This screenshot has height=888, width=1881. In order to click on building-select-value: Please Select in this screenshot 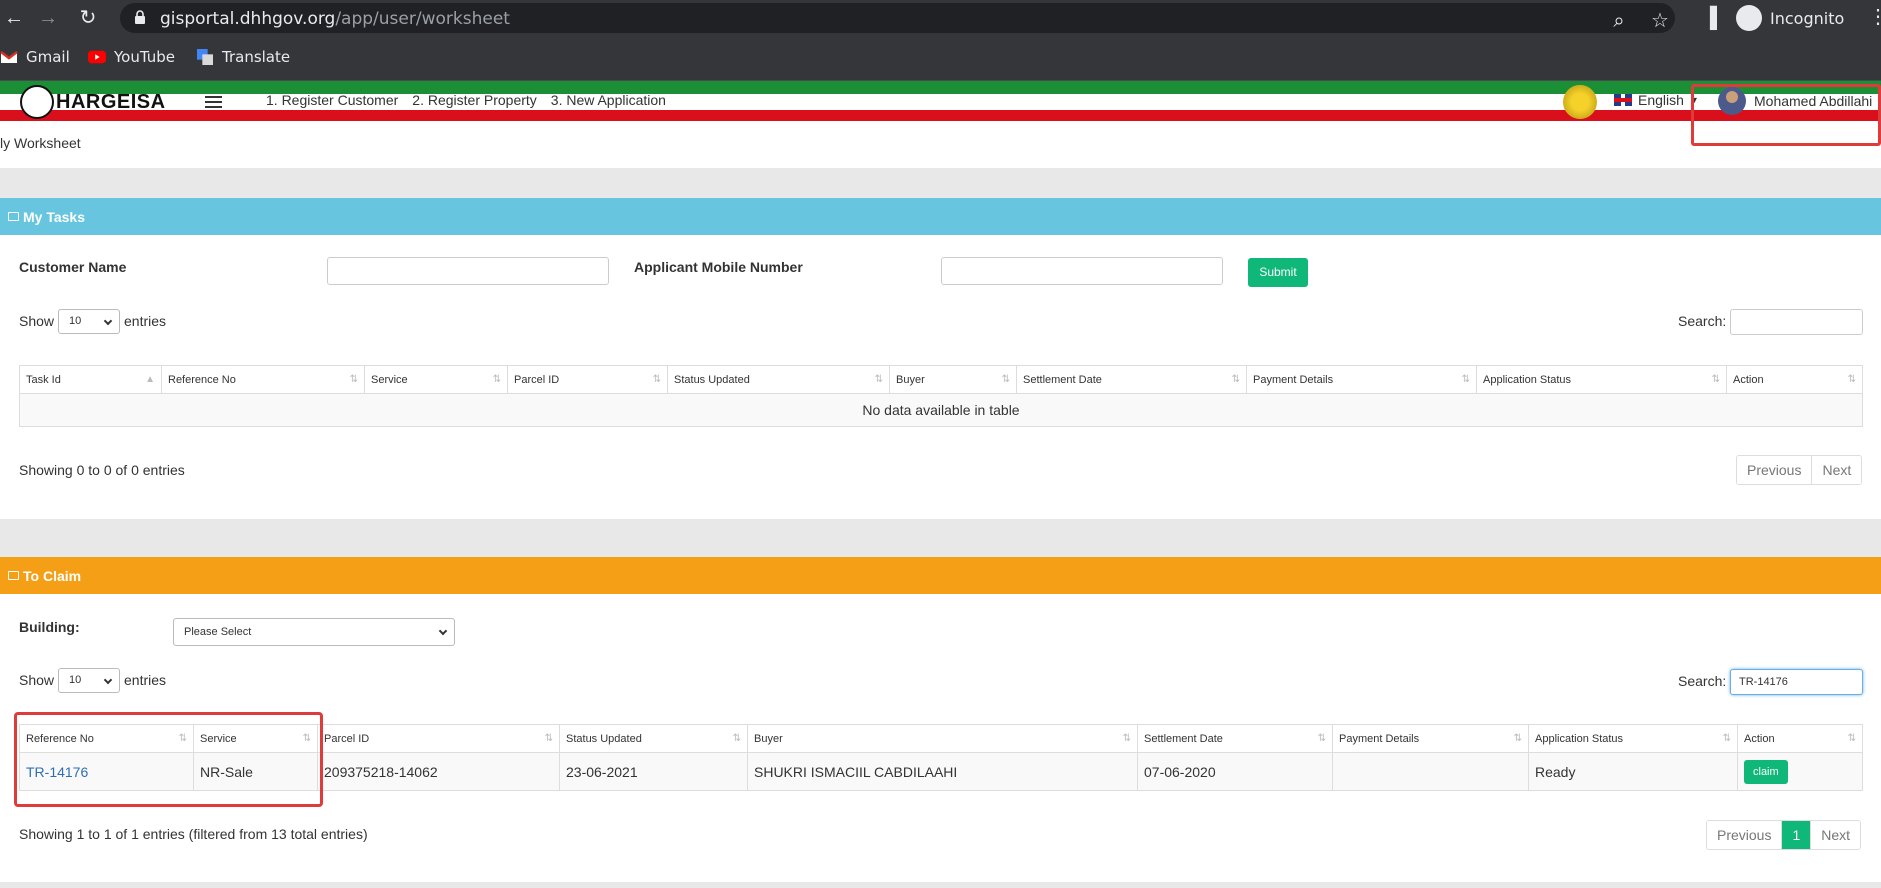, I will do `click(218, 632)`.